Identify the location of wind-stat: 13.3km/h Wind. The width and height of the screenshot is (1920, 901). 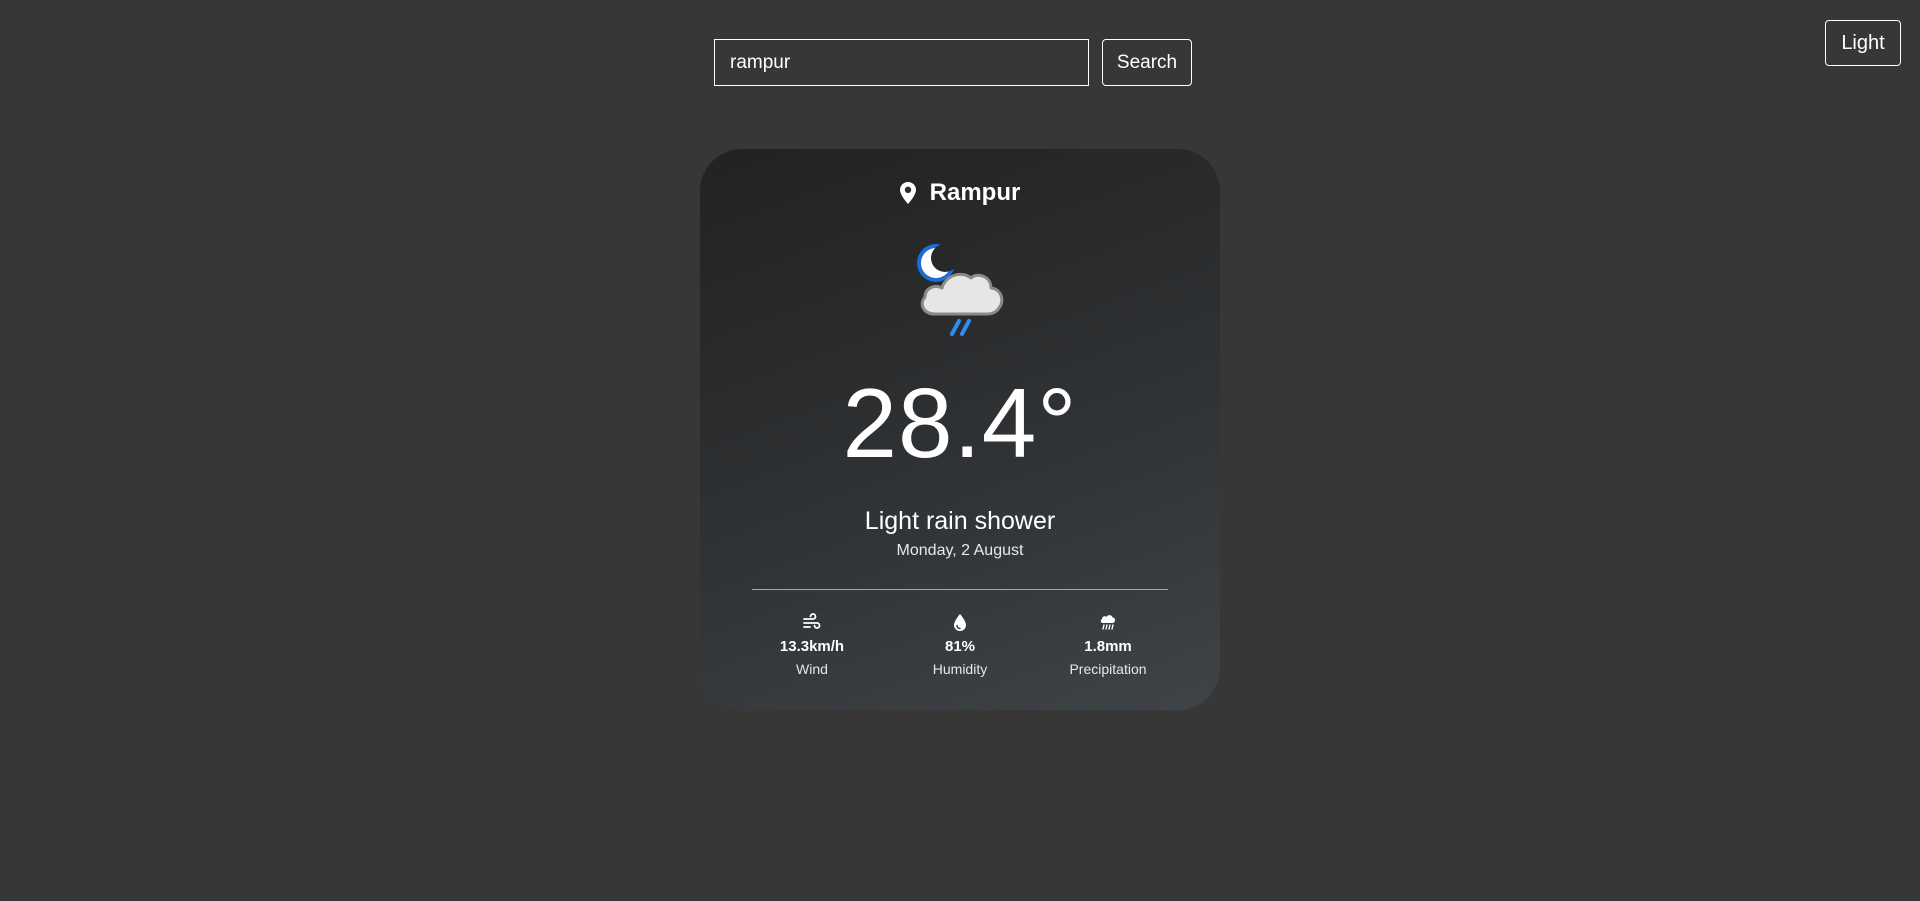
(812, 644).